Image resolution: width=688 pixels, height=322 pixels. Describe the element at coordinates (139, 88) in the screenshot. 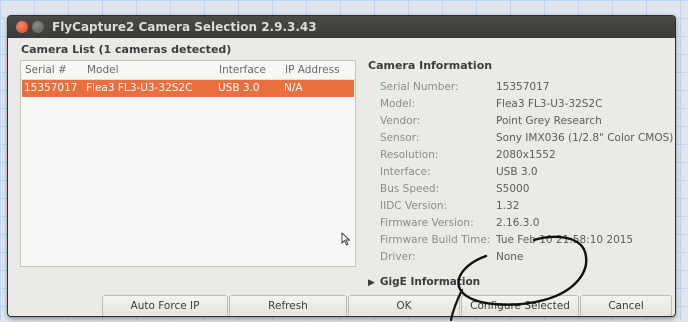

I see `row-model: Flea3 FL3-U3-32S2C` at that location.